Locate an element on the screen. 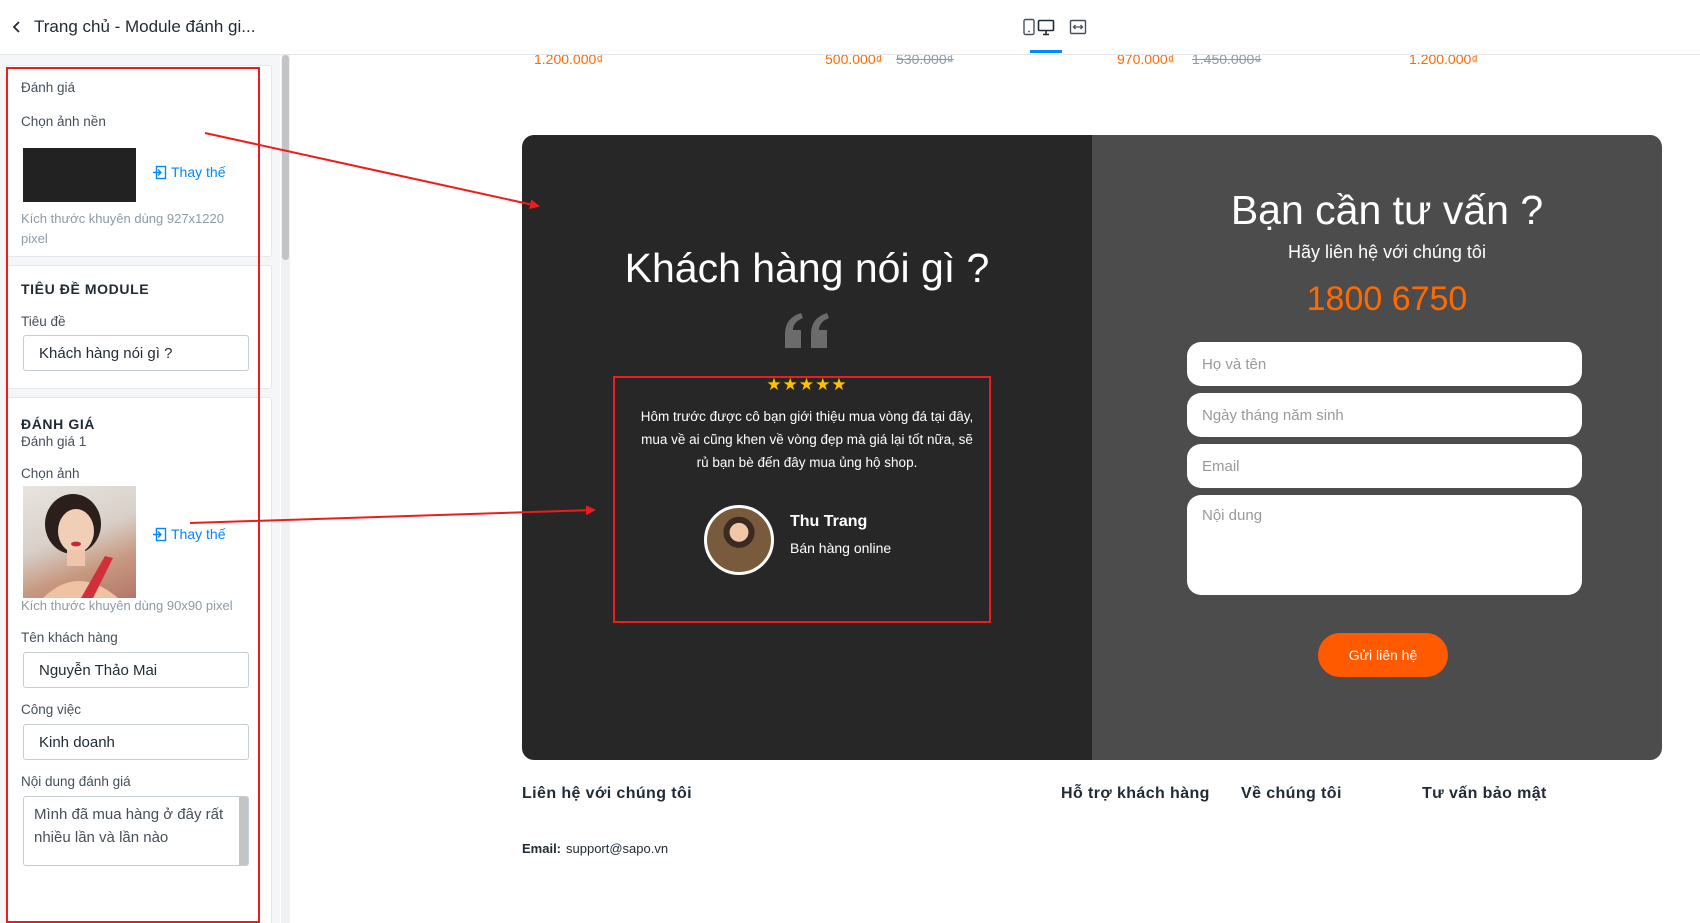  back-button is located at coordinates (17, 27).